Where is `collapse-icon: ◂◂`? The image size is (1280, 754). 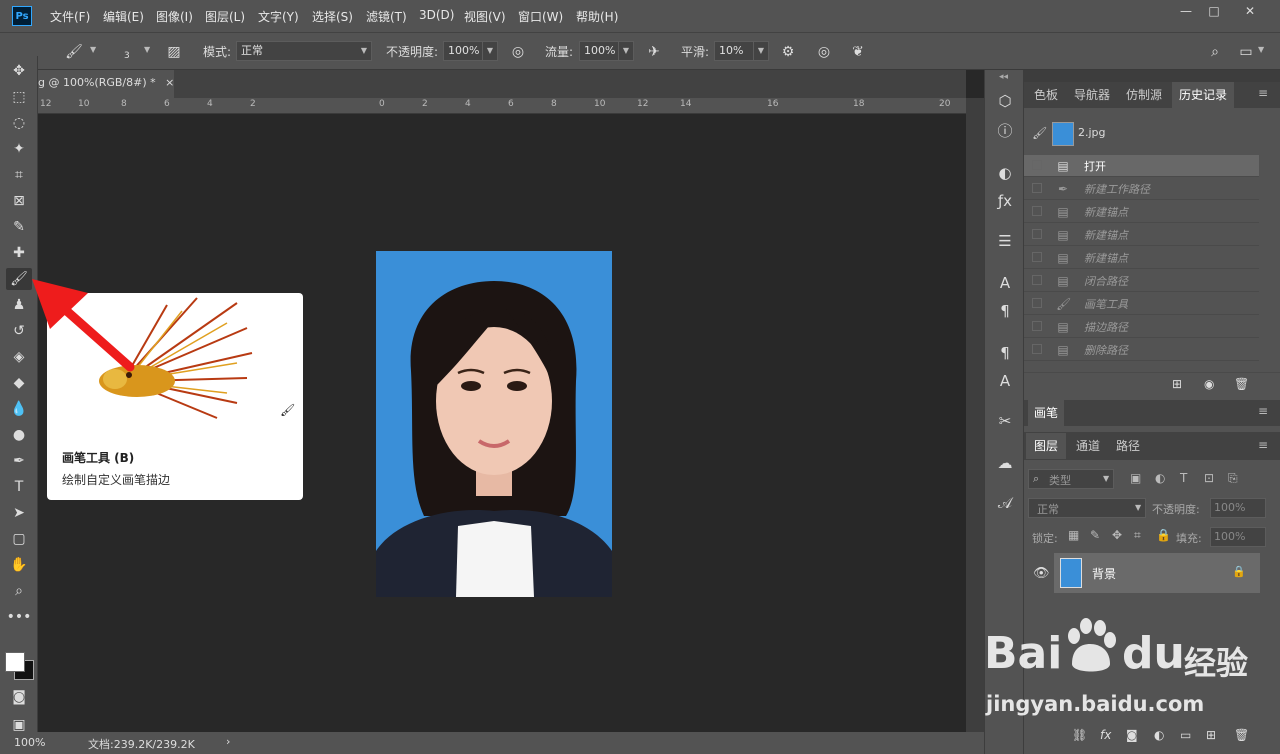
collapse-icon: ◂◂ is located at coordinates (1003, 77).